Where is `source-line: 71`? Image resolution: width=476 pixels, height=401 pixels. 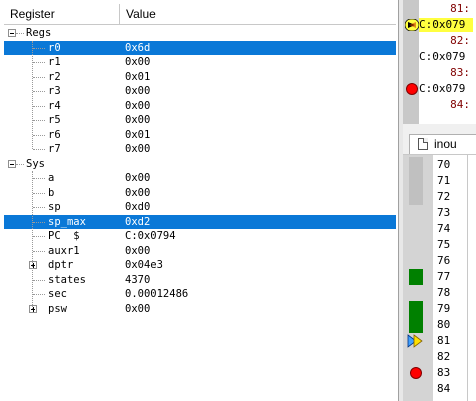 source-line: 71 is located at coordinates (439, 181).